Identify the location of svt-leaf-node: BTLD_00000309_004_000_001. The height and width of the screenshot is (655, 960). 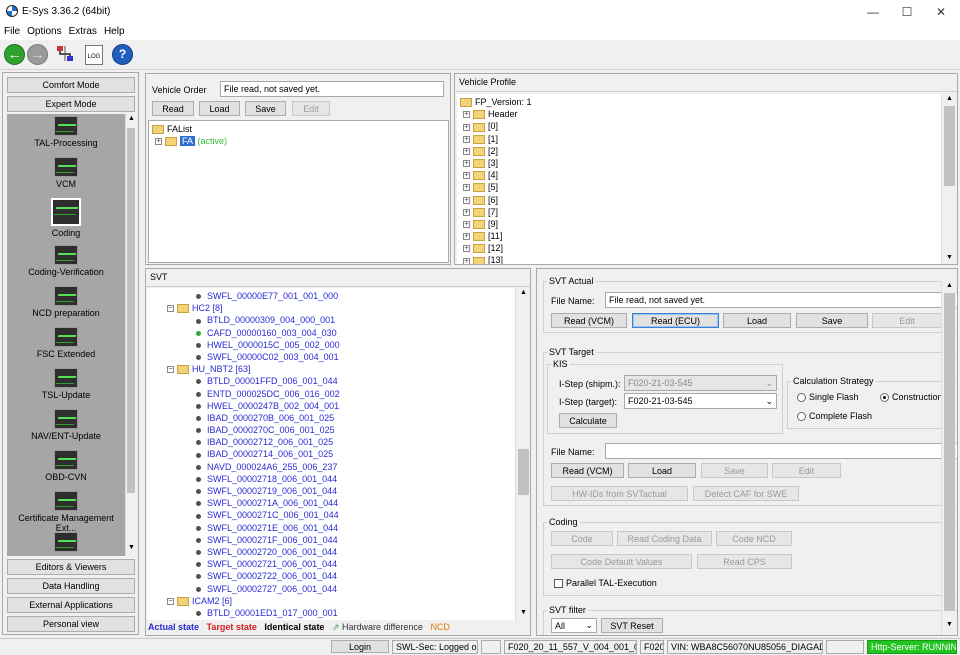
(253, 320).